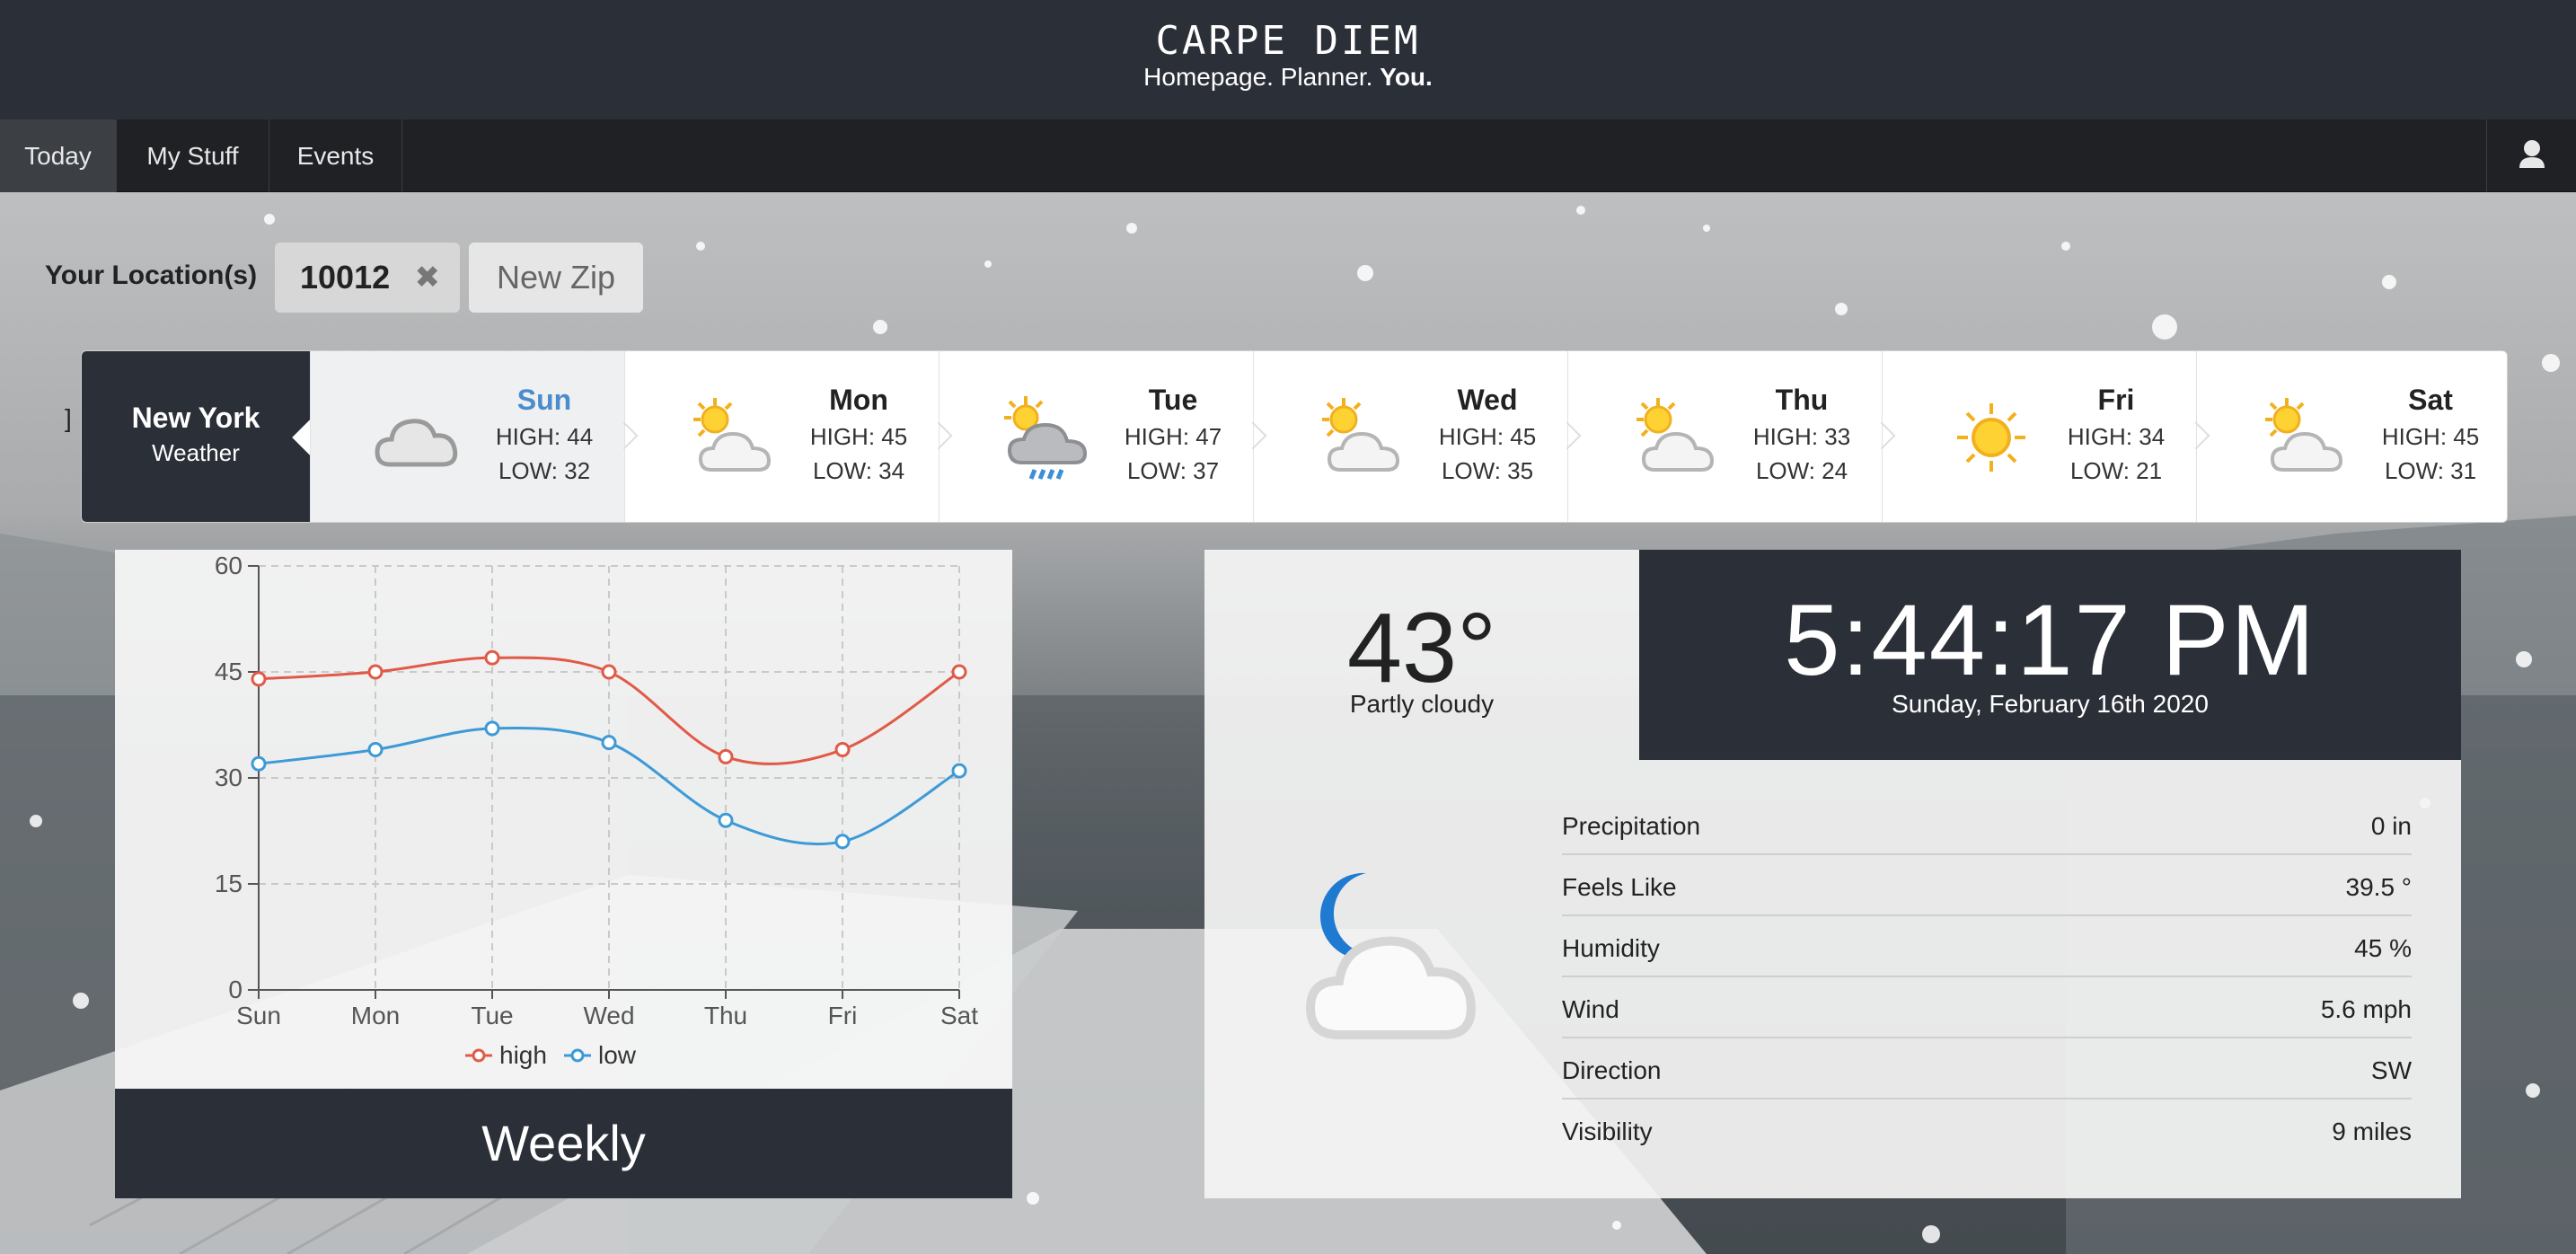  Describe the element at coordinates (1487, 400) in the screenshot. I see `day-name: Wed` at that location.